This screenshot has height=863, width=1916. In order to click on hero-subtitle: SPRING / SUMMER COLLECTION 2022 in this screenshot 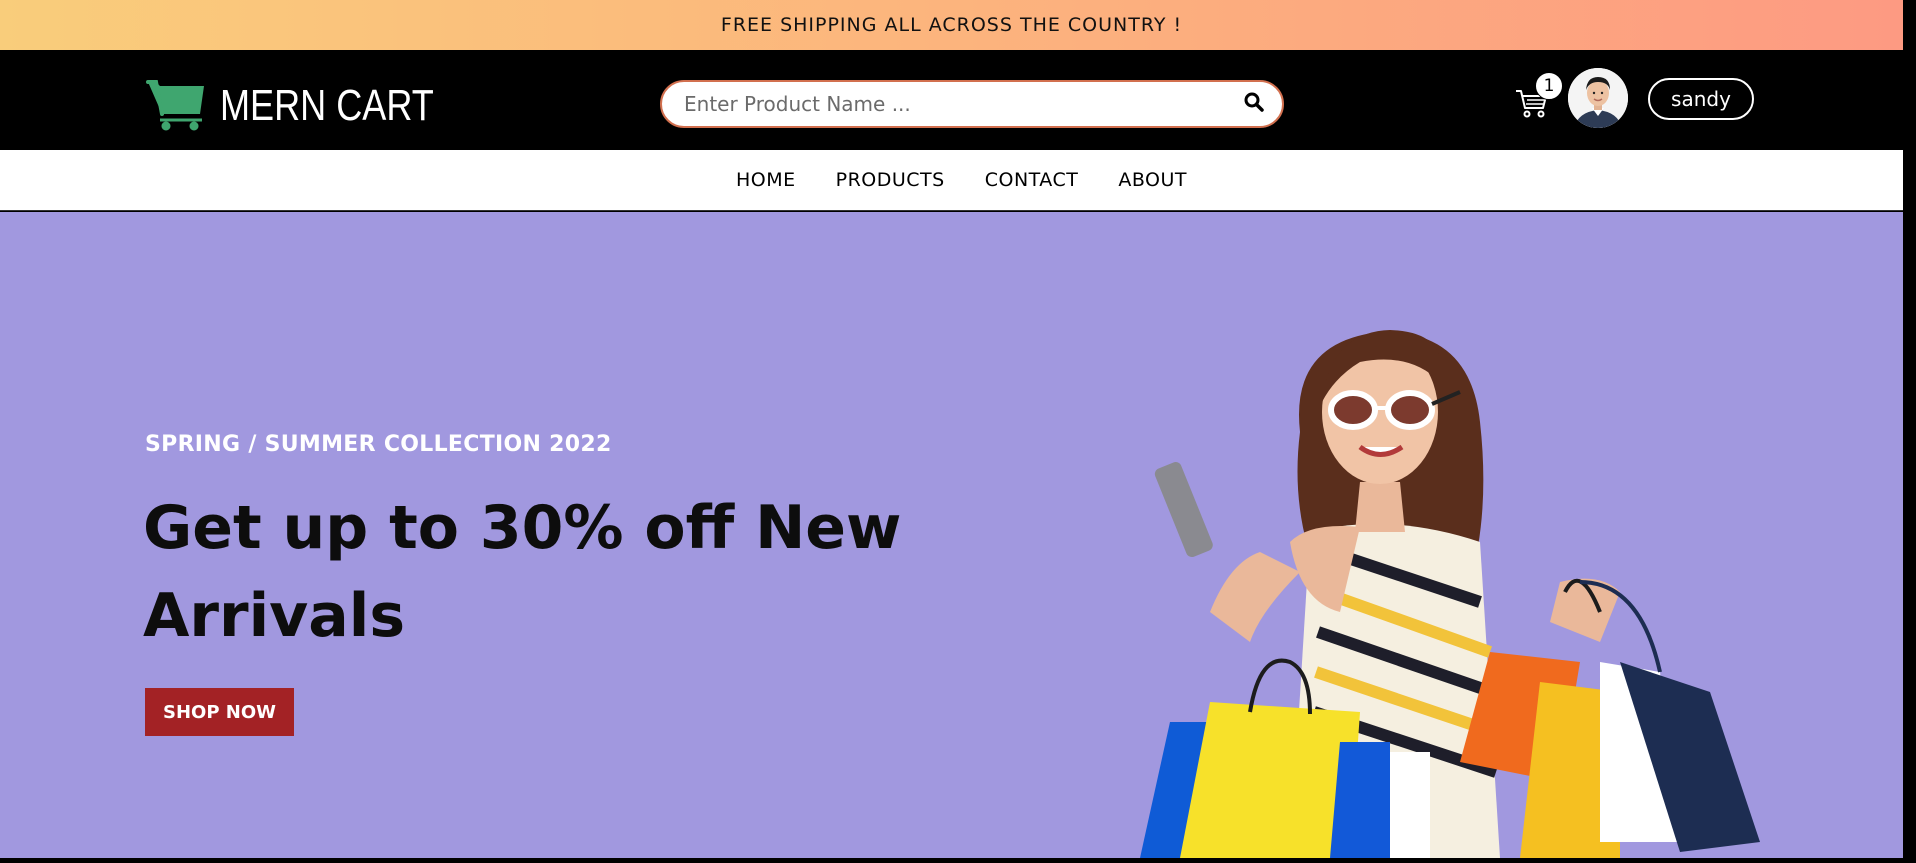, I will do `click(378, 444)`.